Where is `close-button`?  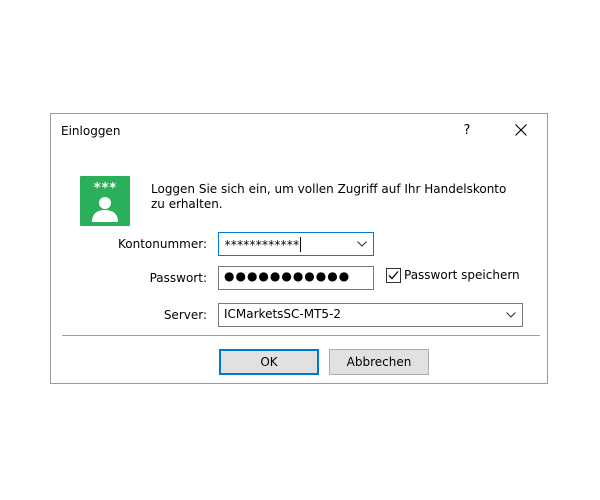
close-button is located at coordinates (521, 131).